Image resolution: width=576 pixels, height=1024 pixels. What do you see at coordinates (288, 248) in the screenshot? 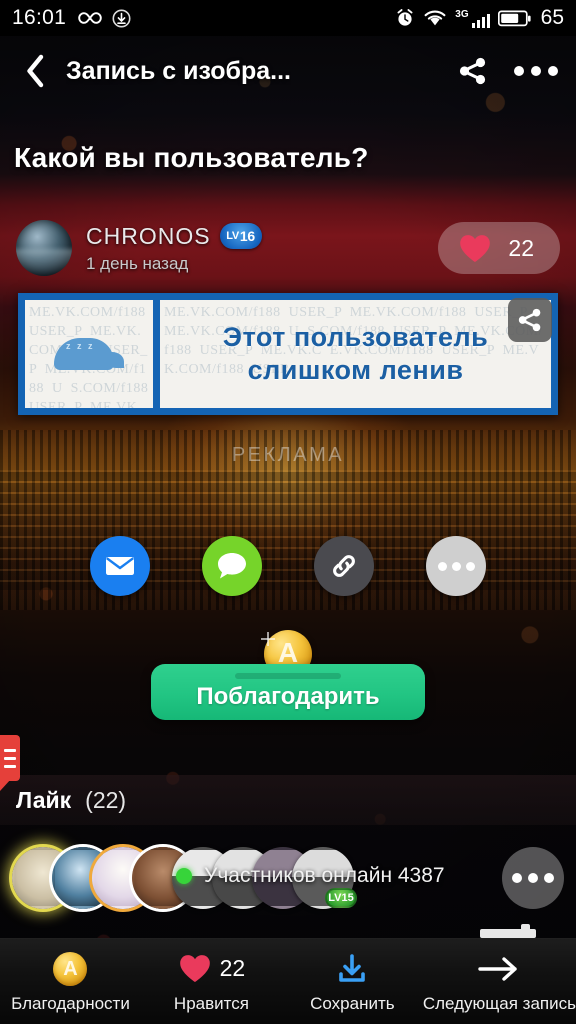
I see `author-row: CHRONOS LV 16 1 день назад 22` at bounding box center [288, 248].